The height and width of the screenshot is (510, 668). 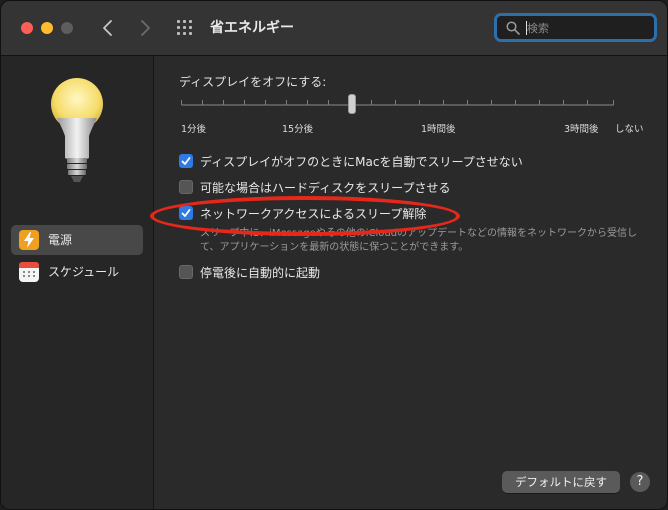 What do you see at coordinates (640, 482) in the screenshot?
I see `help-button: ?` at bounding box center [640, 482].